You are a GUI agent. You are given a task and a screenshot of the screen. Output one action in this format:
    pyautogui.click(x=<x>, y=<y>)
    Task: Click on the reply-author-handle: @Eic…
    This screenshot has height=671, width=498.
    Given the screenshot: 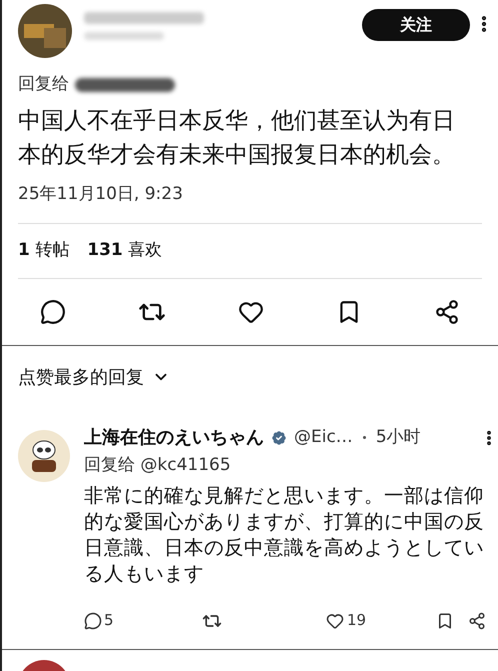 What is the action you would take?
    pyautogui.click(x=323, y=437)
    